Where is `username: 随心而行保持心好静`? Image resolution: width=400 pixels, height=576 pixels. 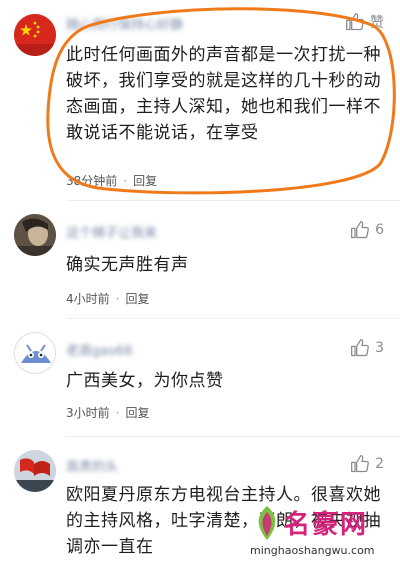
username: 随心而行保持心好静 is located at coordinates (124, 23).